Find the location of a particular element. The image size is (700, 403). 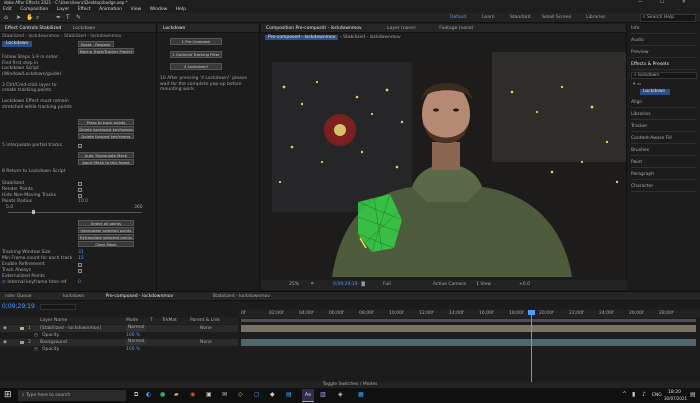

crumb-precomposed: Pre-composed - lockdownmov is located at coordinates (302, 37).